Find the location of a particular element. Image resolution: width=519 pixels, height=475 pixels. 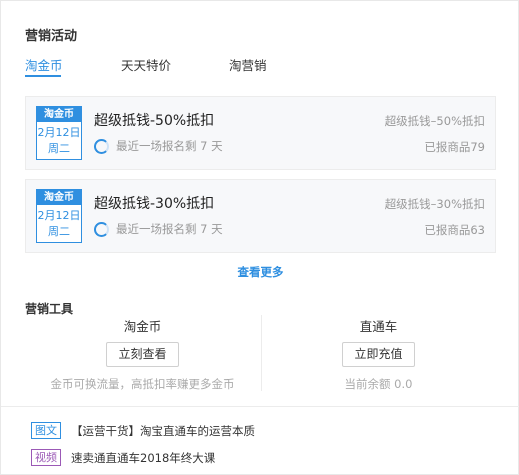

activity-title: 超级抵钱-50%抵扣 is located at coordinates (154, 120).